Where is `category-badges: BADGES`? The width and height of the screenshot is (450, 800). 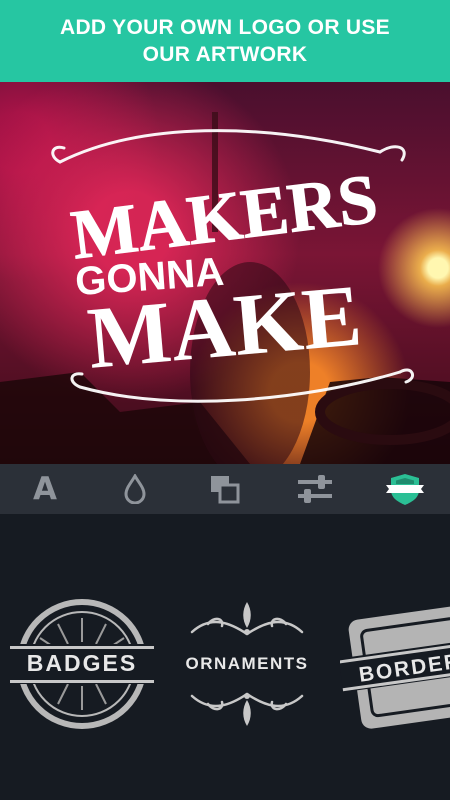
category-badges: BADGES is located at coordinates (82, 664).